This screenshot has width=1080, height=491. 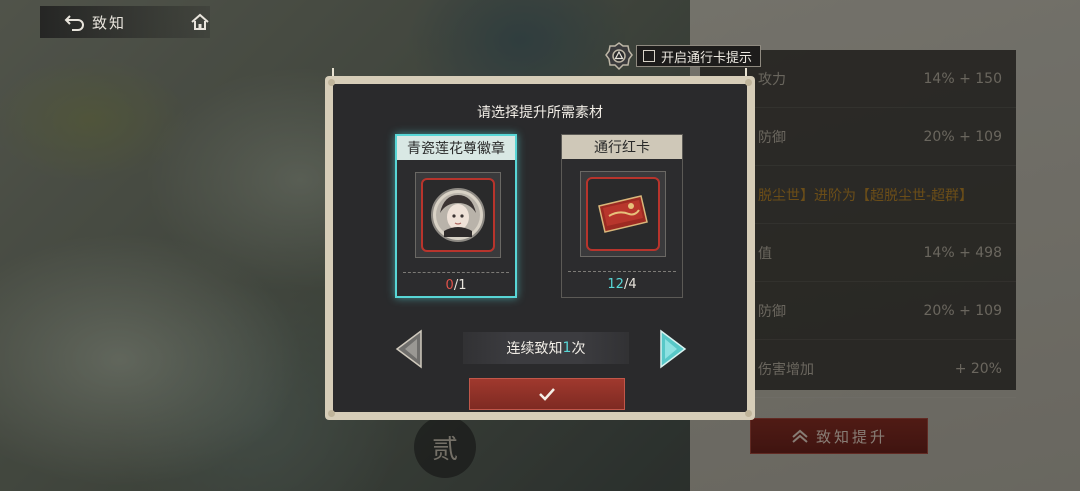 I want to click on gear-icon, so click(x=619, y=56).